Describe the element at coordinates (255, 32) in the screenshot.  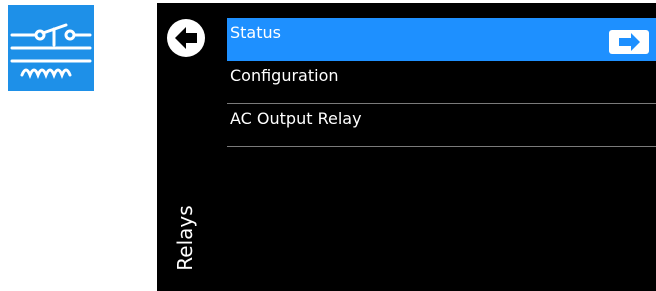
I see `menu-item-label: Status` at that location.